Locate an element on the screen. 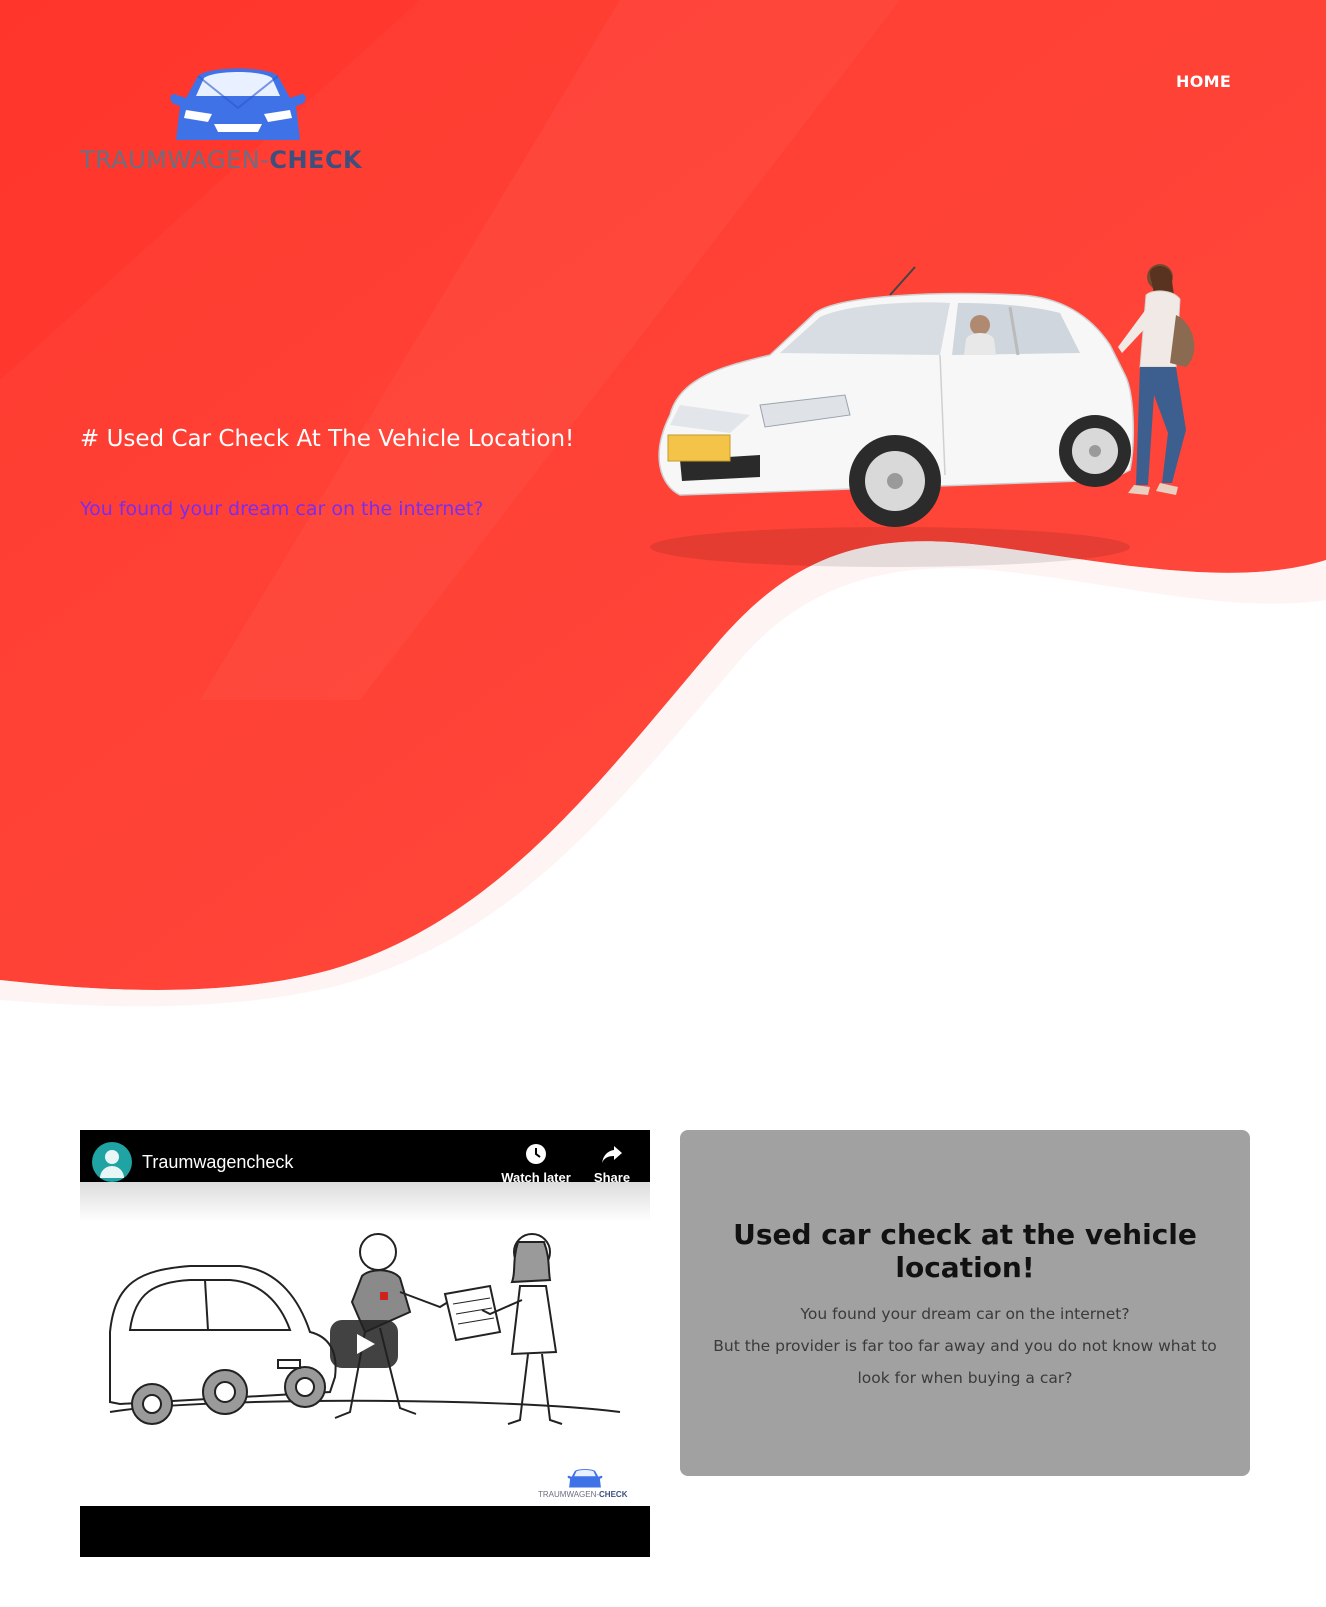 This screenshot has width=1326, height=1607. watermark-text-bold: CHECK is located at coordinates (613, 1494).